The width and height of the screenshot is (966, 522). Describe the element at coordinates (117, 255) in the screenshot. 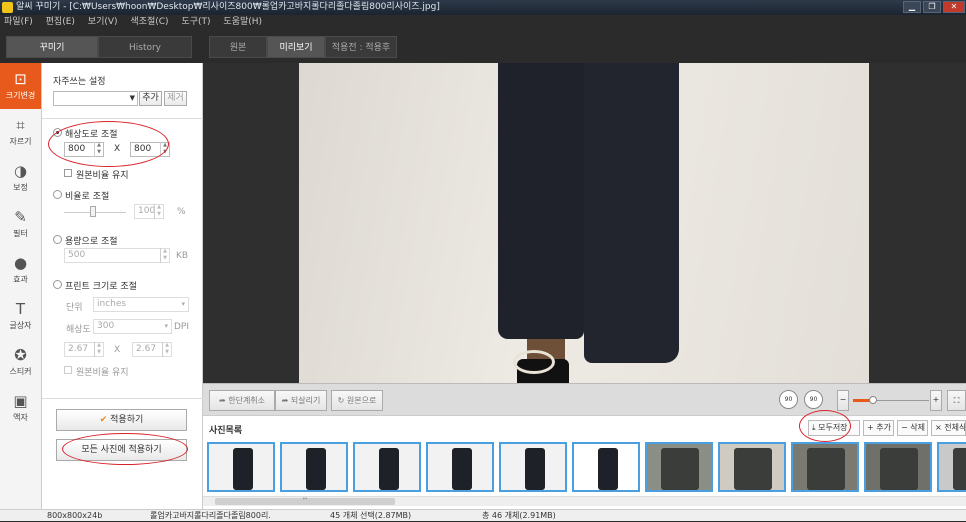

I see `capacity-input: 500` at that location.